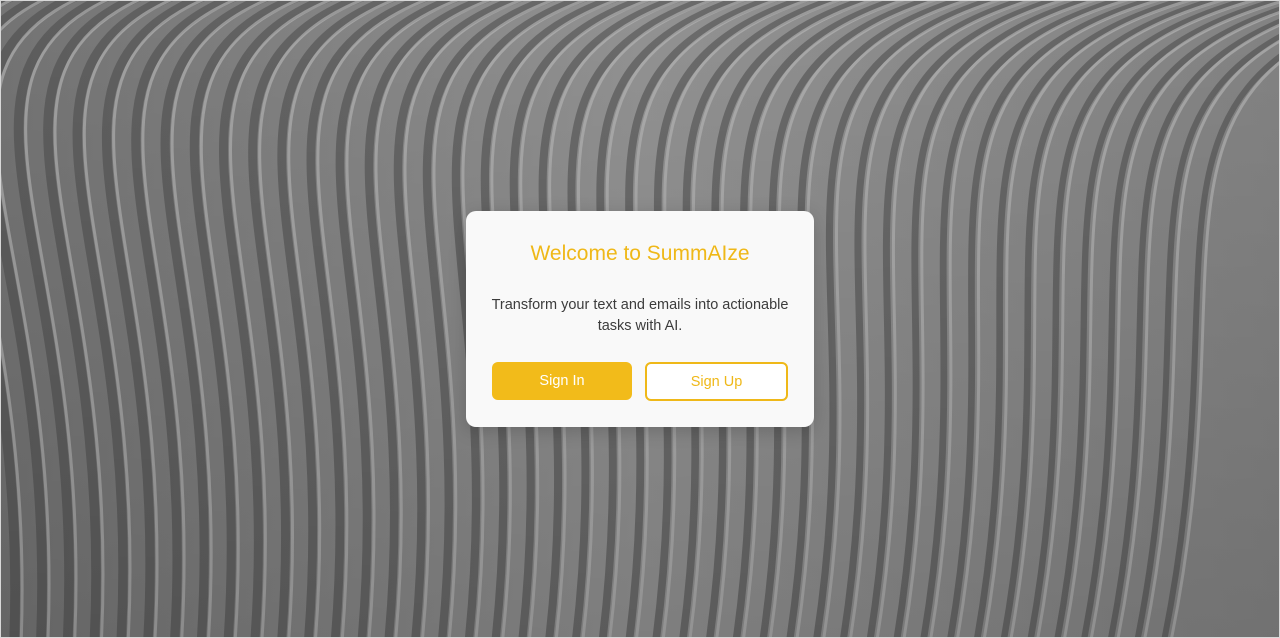 The height and width of the screenshot is (638, 1280). Describe the element at coordinates (562, 381) in the screenshot. I see `sign-in-button: Sign In` at that location.